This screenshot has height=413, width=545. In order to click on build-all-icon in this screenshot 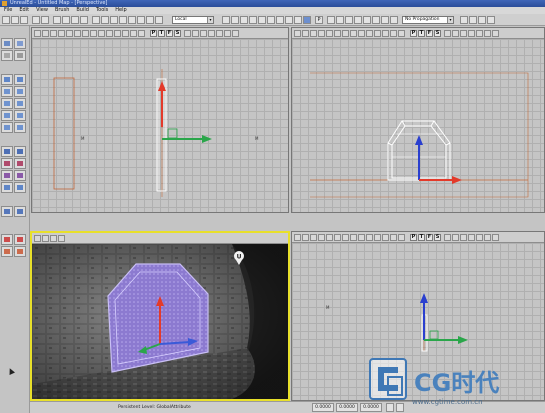, I will do `click(262, 20)`.